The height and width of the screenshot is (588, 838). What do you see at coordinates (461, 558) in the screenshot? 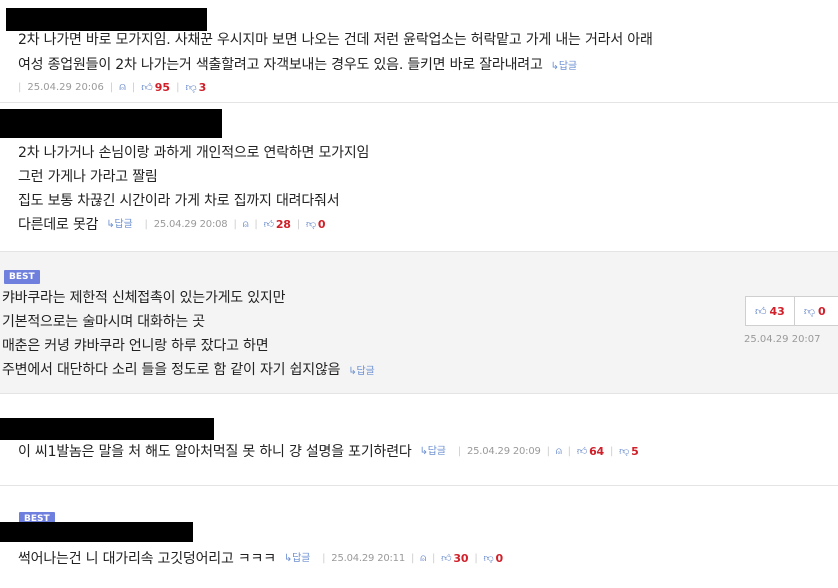
I see `upvote-count: 30` at bounding box center [461, 558].